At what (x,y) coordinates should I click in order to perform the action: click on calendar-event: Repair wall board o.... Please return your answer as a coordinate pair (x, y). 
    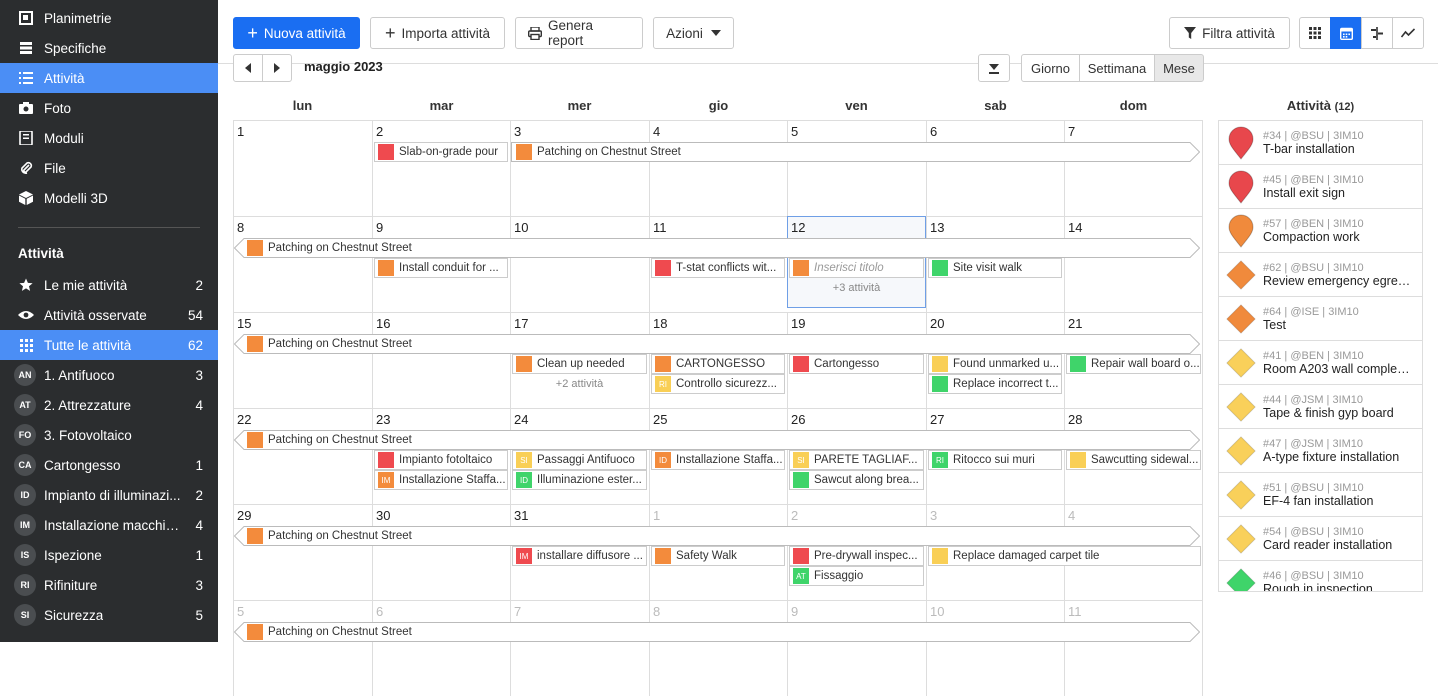
    Looking at the image, I should click on (1133, 364).